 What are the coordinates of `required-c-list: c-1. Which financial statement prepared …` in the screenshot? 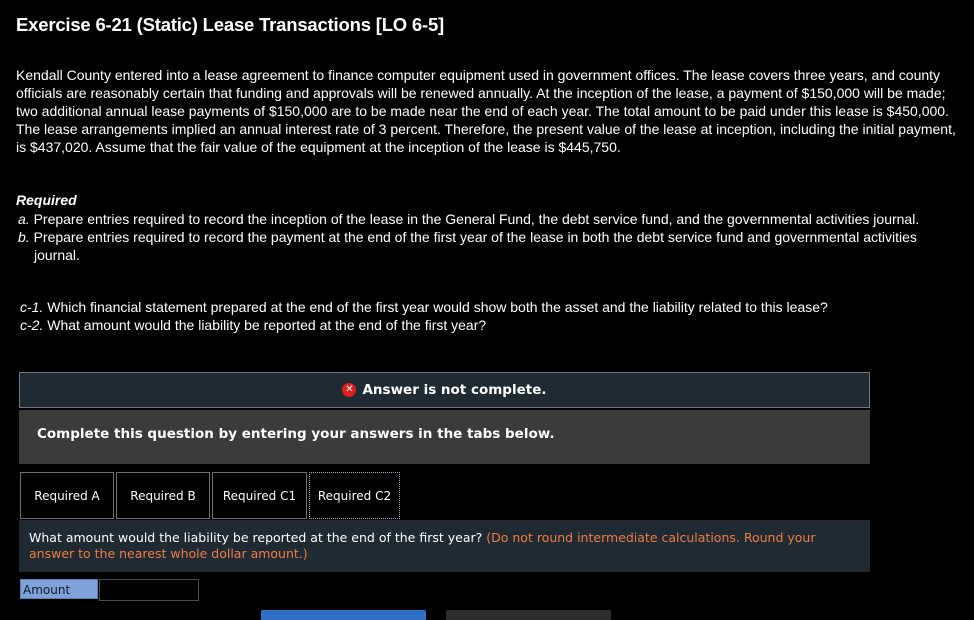 It's located at (485, 316).